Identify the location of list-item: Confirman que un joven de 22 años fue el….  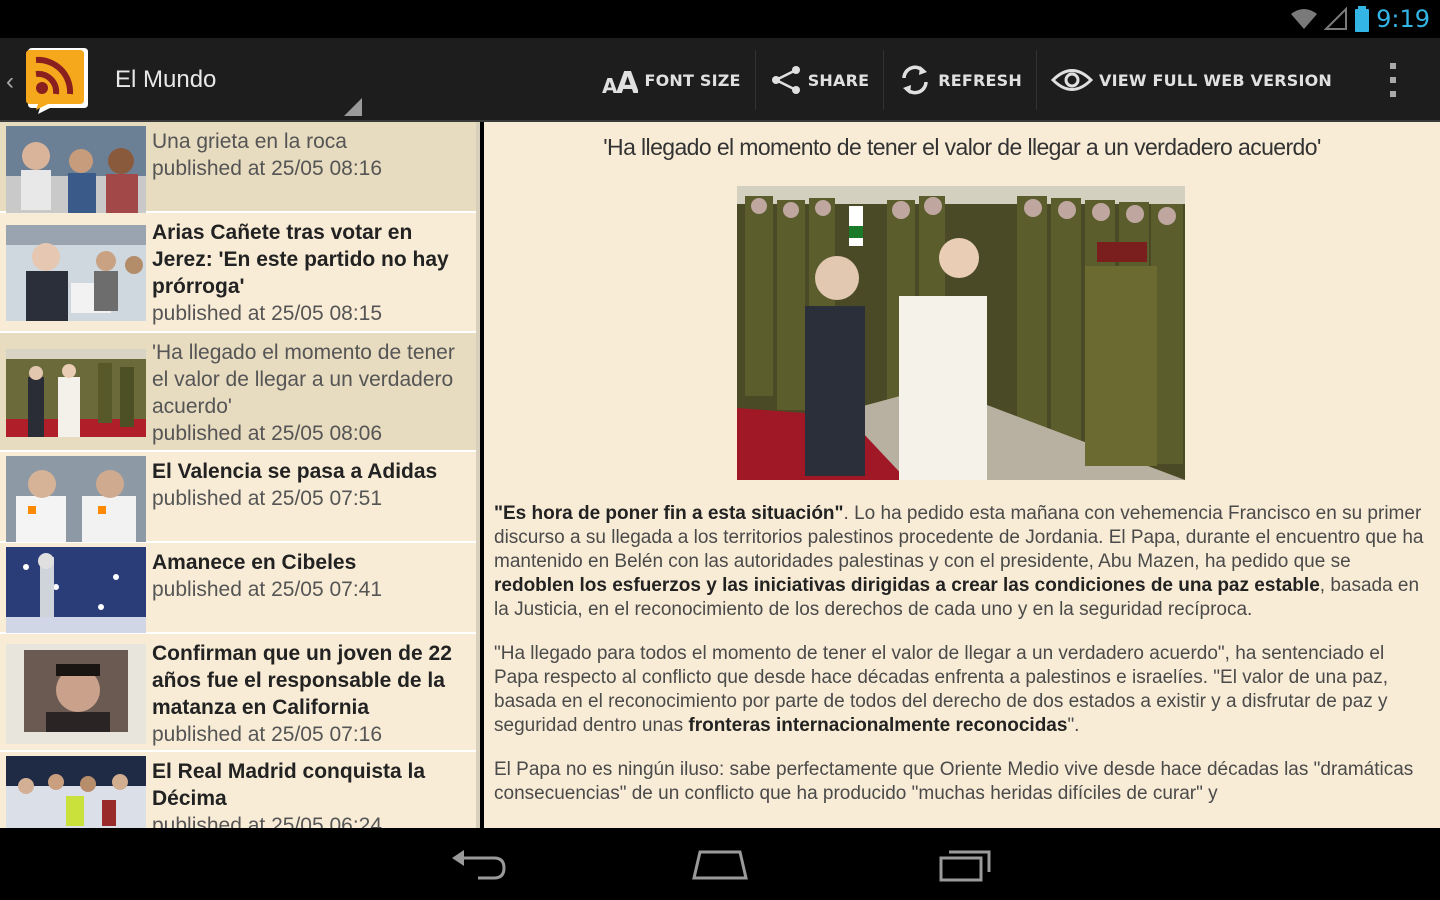
(238, 693).